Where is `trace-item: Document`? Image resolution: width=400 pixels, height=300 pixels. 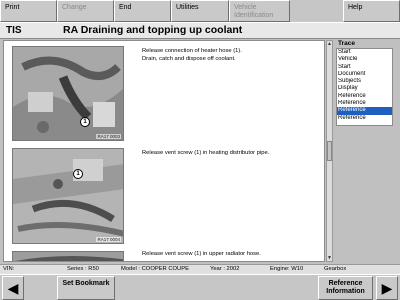
trace-item: Document is located at coordinates (364, 74).